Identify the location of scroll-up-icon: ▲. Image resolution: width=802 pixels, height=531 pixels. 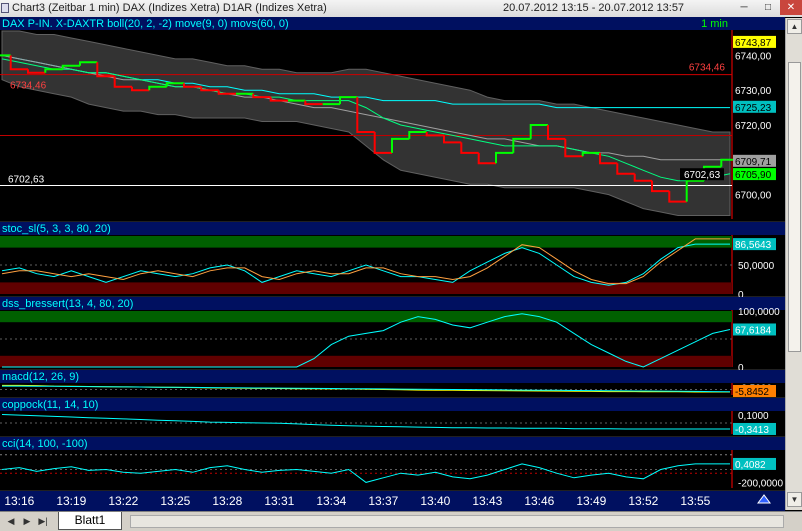
(794, 26).